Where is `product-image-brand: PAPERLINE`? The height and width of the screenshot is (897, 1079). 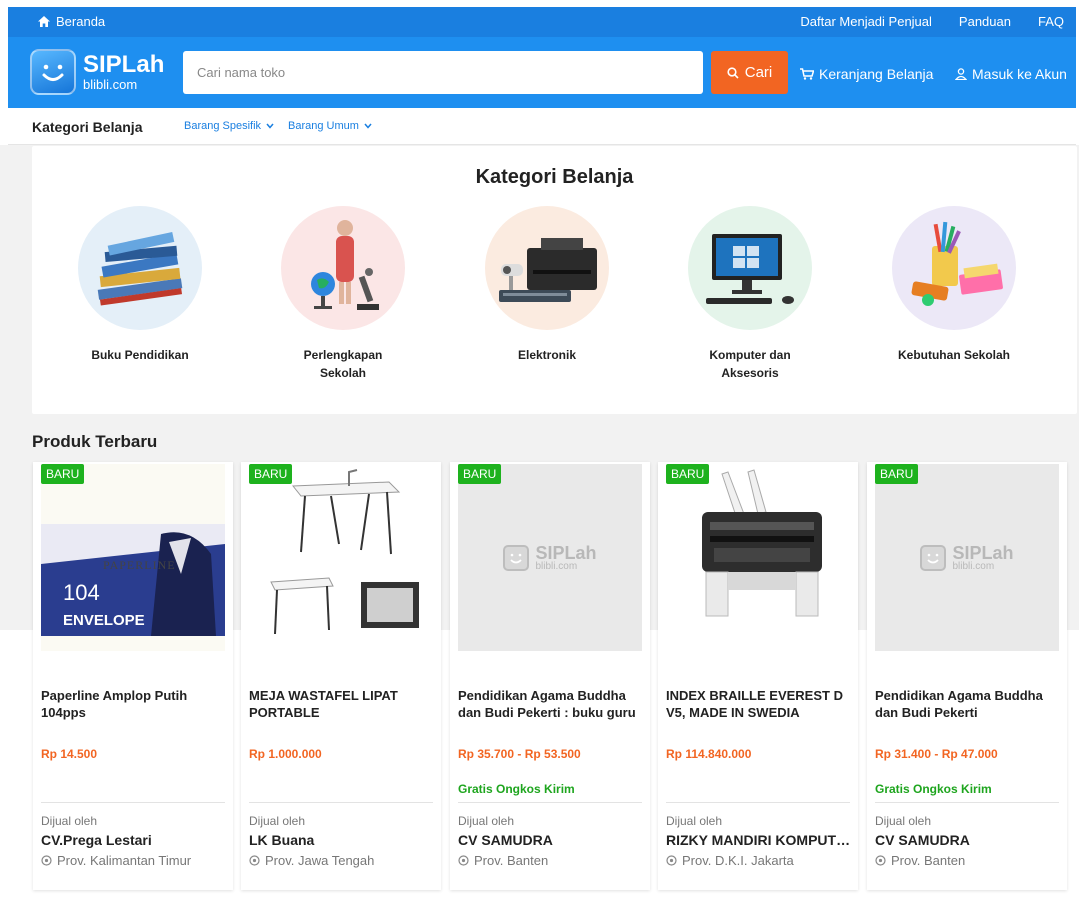
product-image-brand: PAPERLINE is located at coordinates (139, 565).